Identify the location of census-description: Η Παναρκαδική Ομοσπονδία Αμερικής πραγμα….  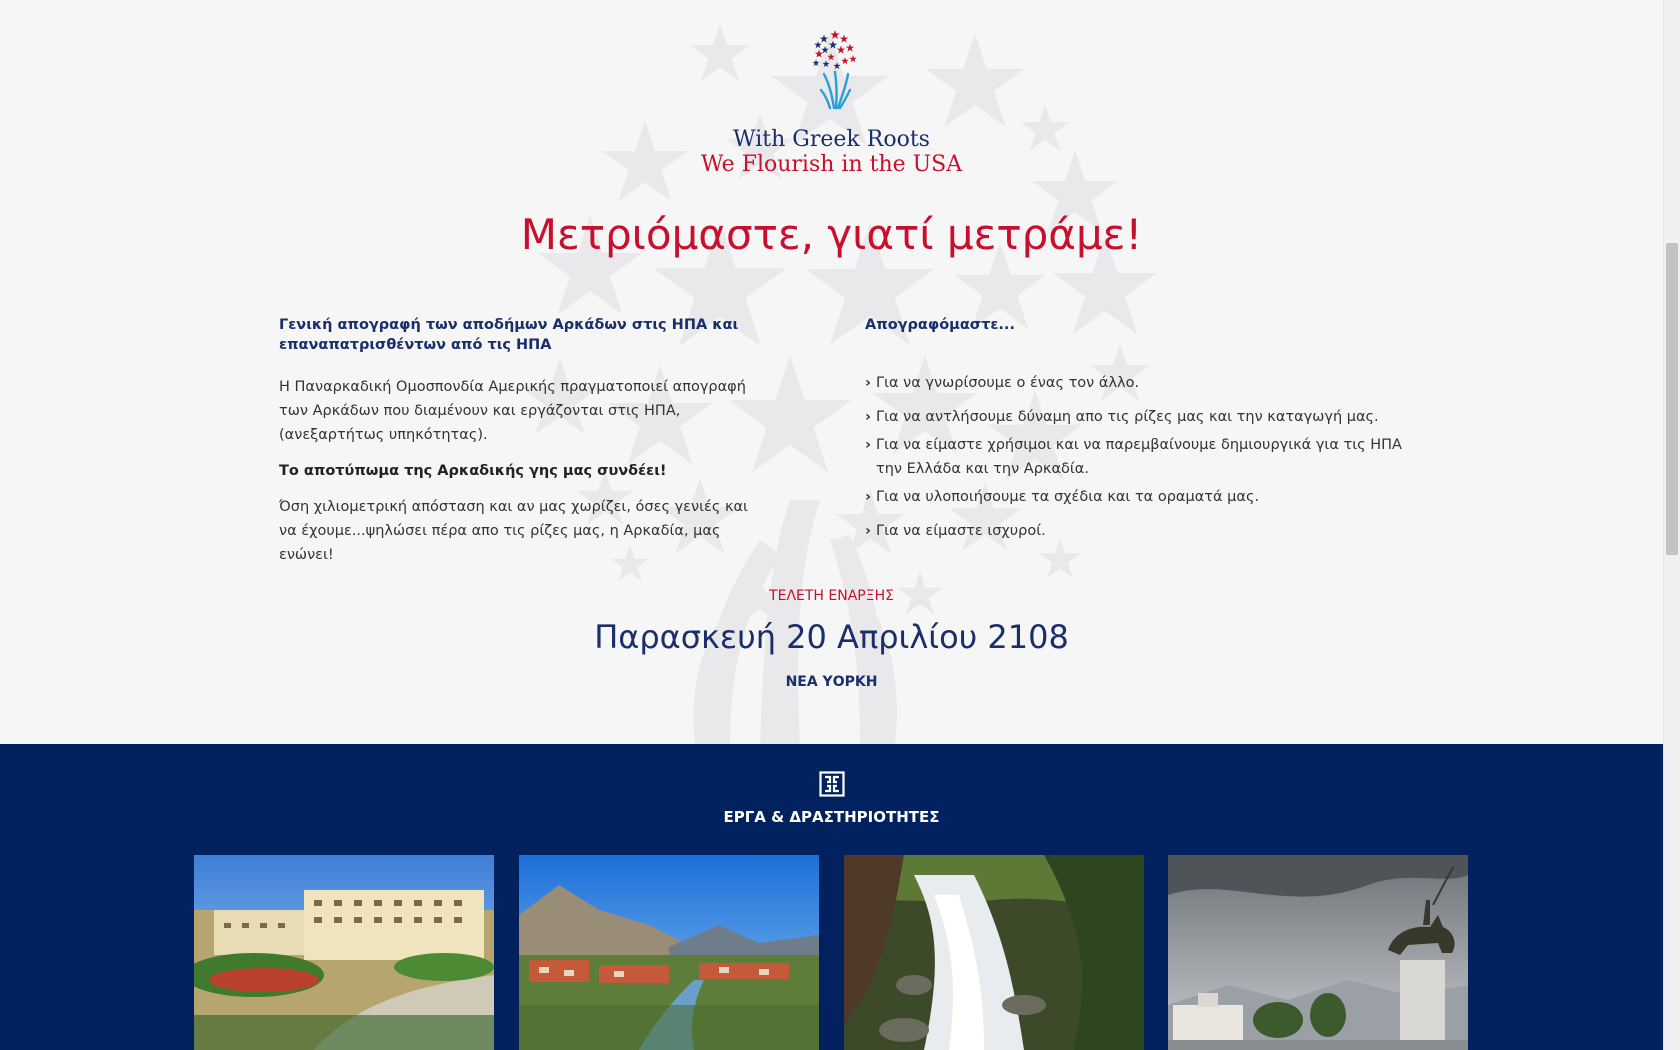
(512, 411).